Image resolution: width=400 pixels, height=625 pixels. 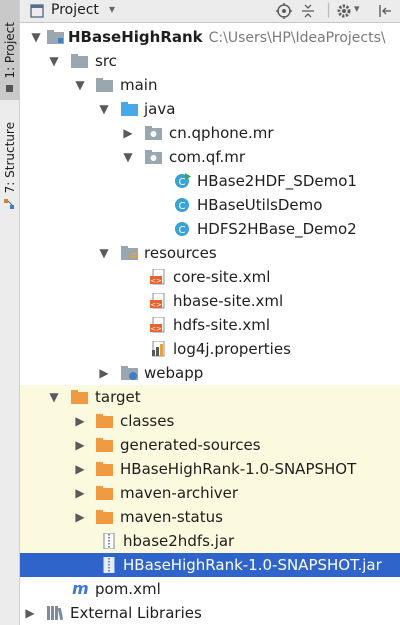 What do you see at coordinates (210, 613) in the screenshot?
I see `tree-row-external-libraries: ▶ External Libraries` at bounding box center [210, 613].